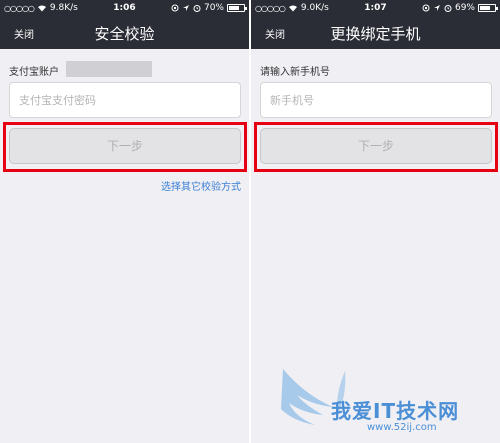 This screenshot has width=500, height=443. Describe the element at coordinates (124, 9) in the screenshot. I see `status-bar: ○○○○○ 9.8K/s 1:06 70%` at that location.